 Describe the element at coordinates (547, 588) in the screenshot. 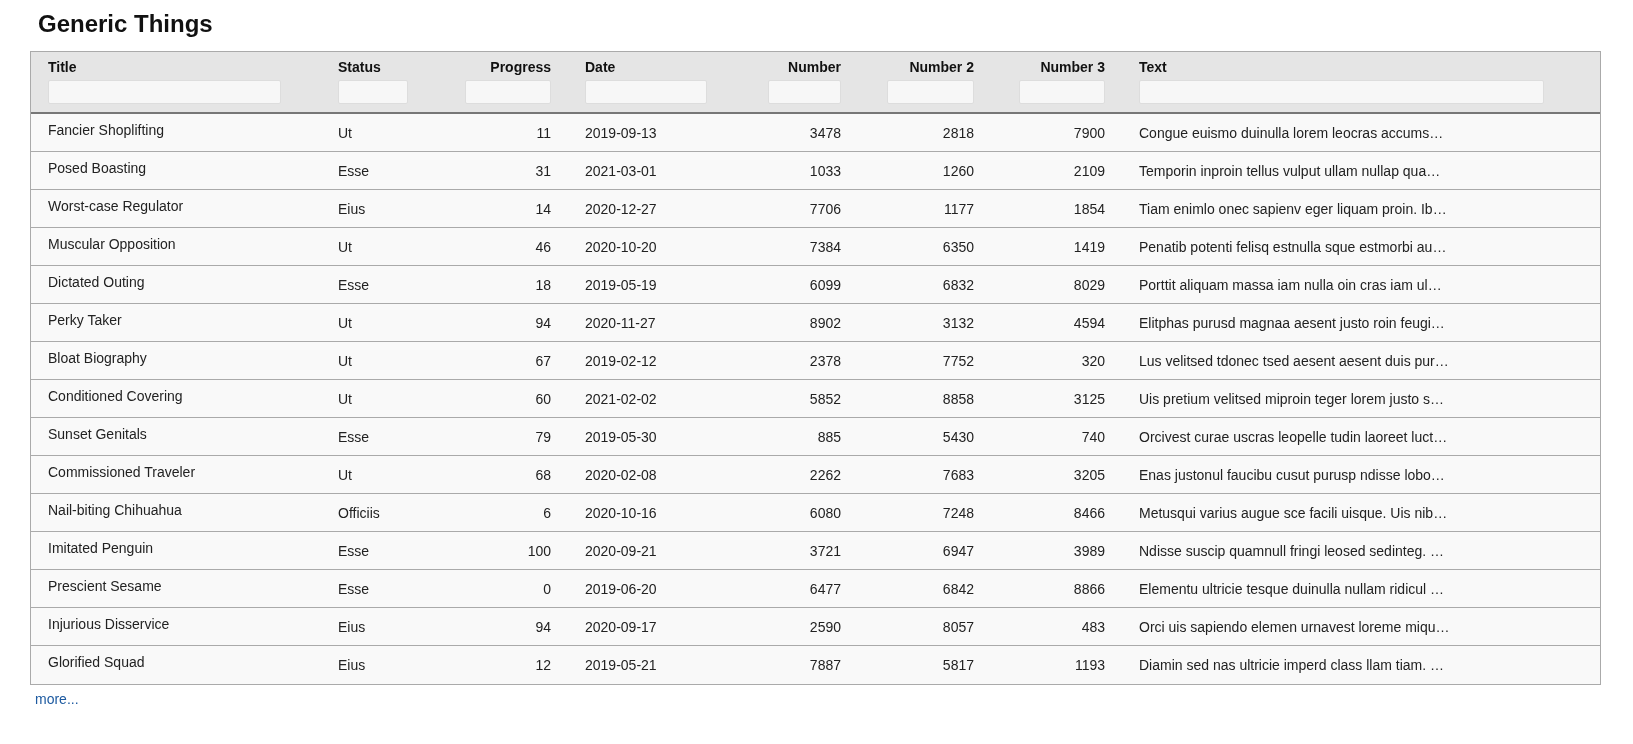

I see `table-cell: 0` at that location.